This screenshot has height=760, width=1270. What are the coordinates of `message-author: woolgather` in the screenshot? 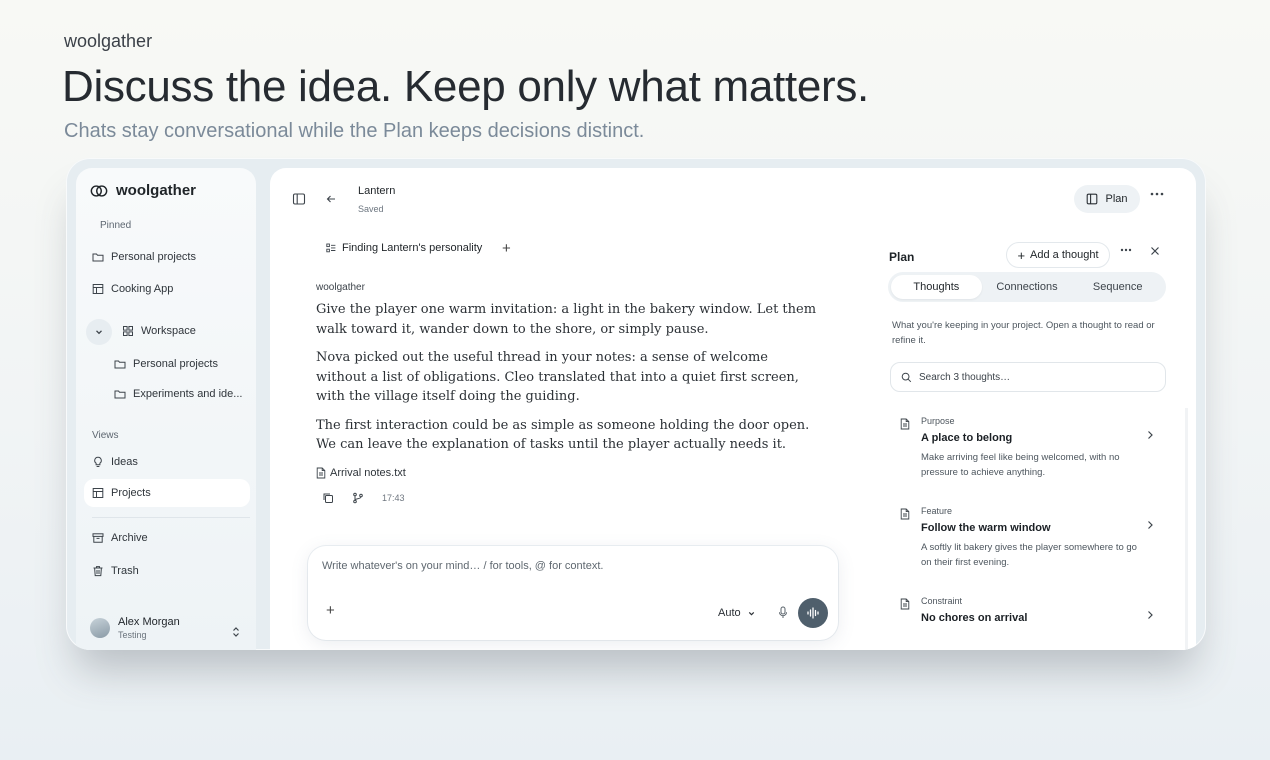 It's located at (340, 287).